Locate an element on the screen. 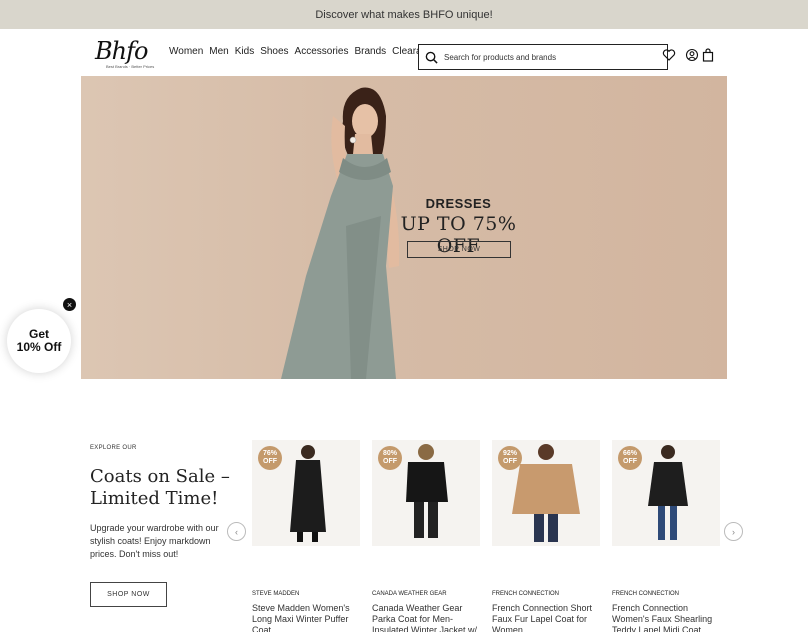 This screenshot has height=632, width=808. logo-wordmark: Bhfo is located at coordinates (121, 51).